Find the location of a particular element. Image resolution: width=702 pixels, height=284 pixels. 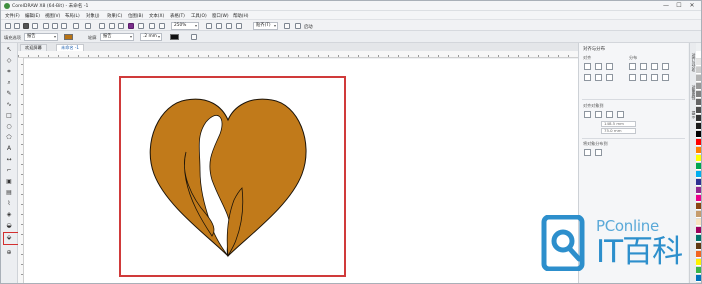

menu-text: 文本(X) is located at coordinates (156, 16).